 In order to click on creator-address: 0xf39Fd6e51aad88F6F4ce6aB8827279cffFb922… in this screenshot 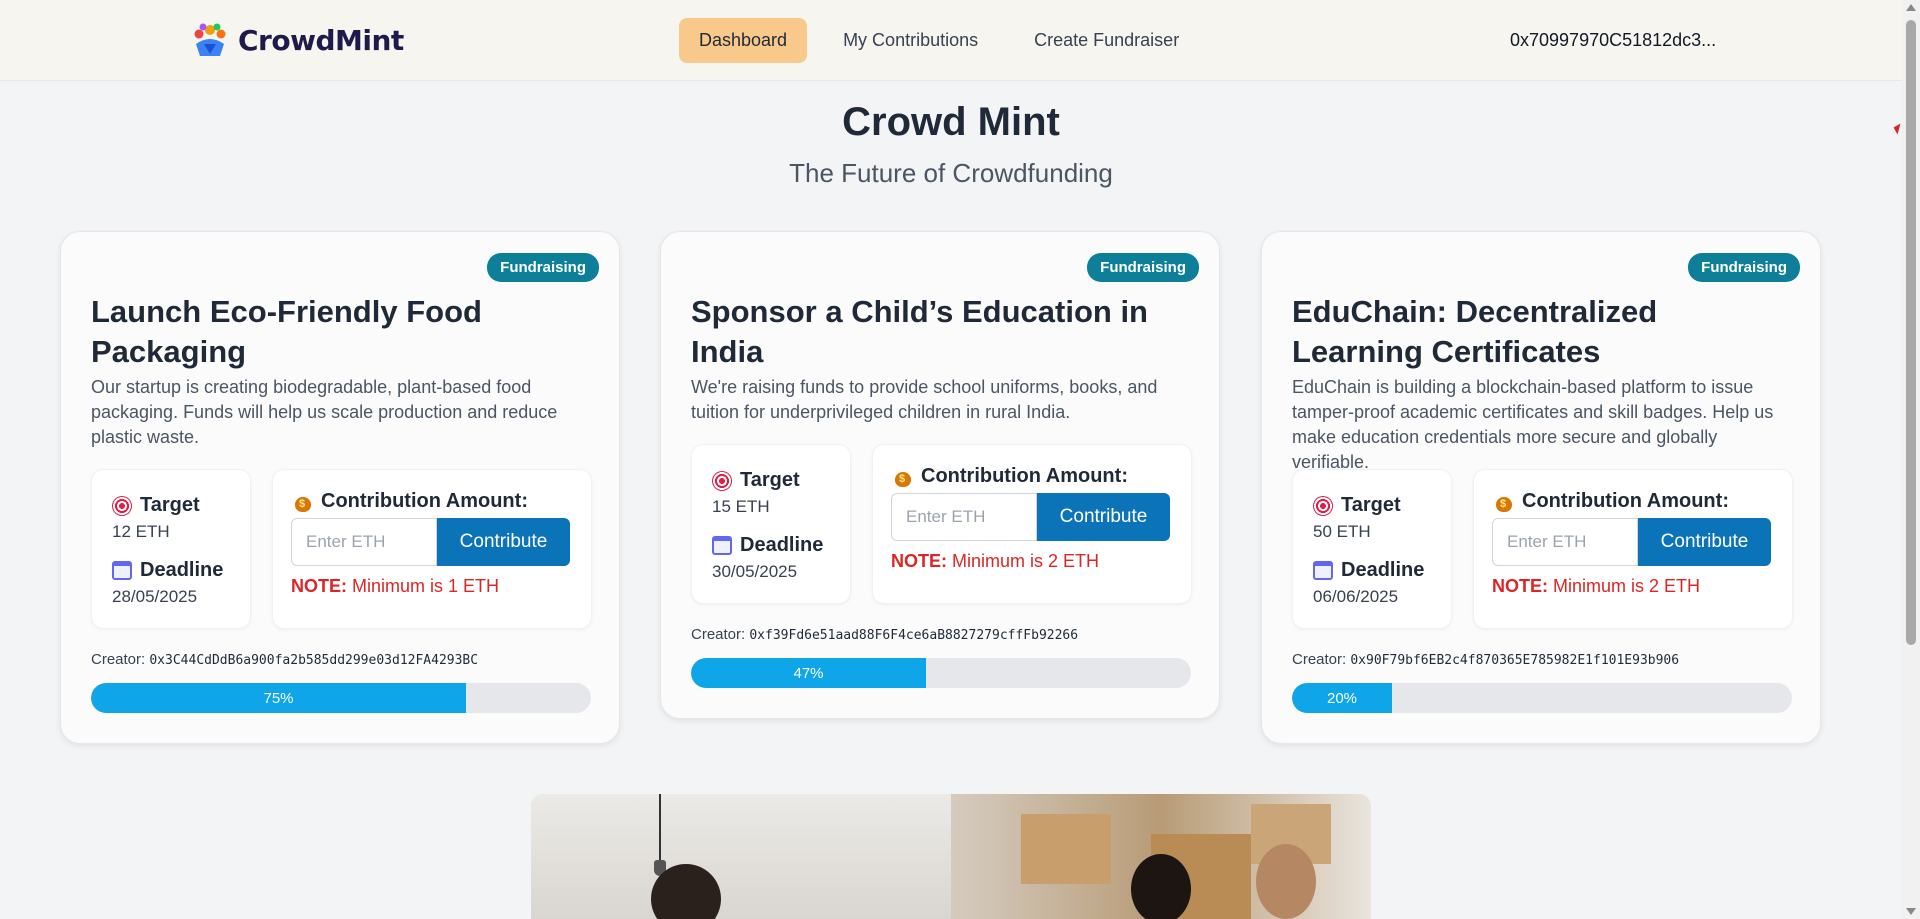, I will do `click(914, 635)`.